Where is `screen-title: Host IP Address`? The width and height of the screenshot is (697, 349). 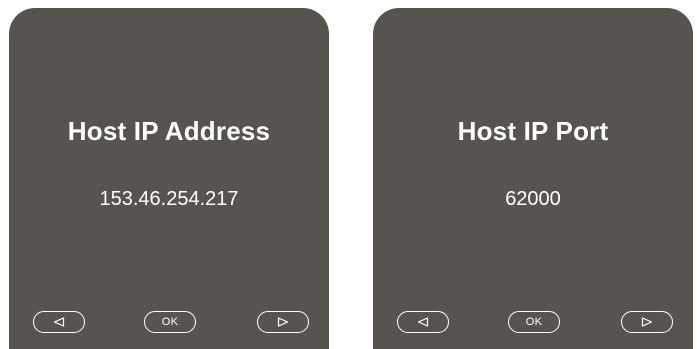
screen-title: Host IP Address is located at coordinates (169, 131).